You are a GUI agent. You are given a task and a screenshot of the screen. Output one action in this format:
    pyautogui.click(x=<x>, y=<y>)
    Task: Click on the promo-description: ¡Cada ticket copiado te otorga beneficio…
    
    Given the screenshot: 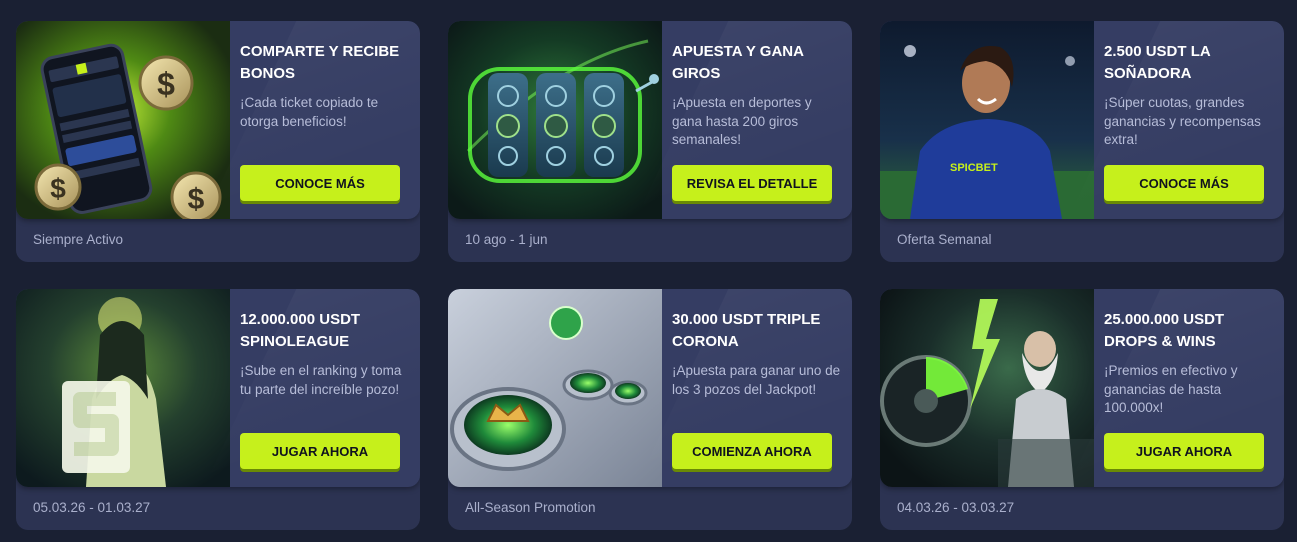 What is the action you would take?
    pyautogui.click(x=309, y=112)
    